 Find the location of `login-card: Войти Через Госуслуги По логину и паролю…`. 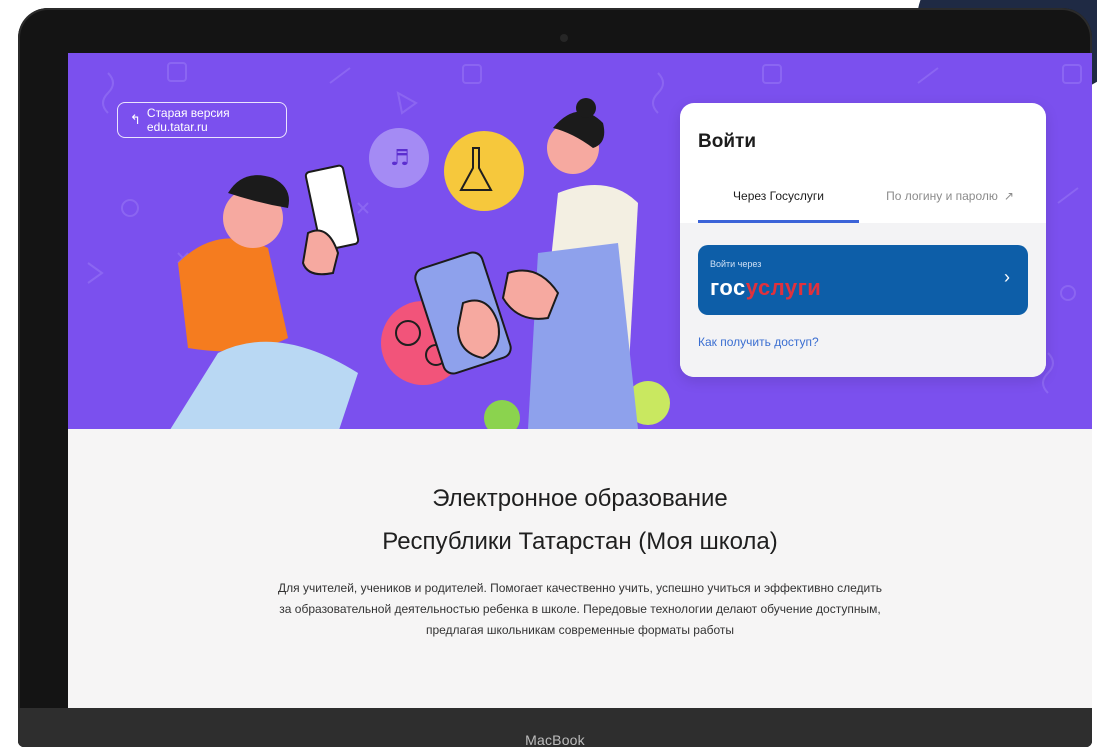

login-card: Войти Через Госуслуги По логину и паролю… is located at coordinates (863, 240).